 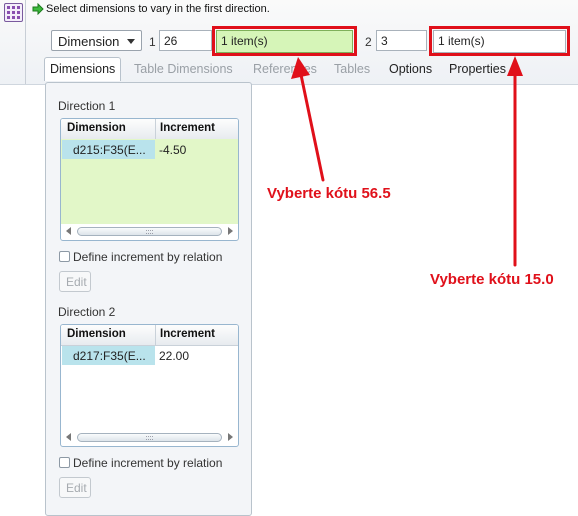 What do you see at coordinates (300, 68) in the screenshot?
I see `arrowhead-left-icon` at bounding box center [300, 68].